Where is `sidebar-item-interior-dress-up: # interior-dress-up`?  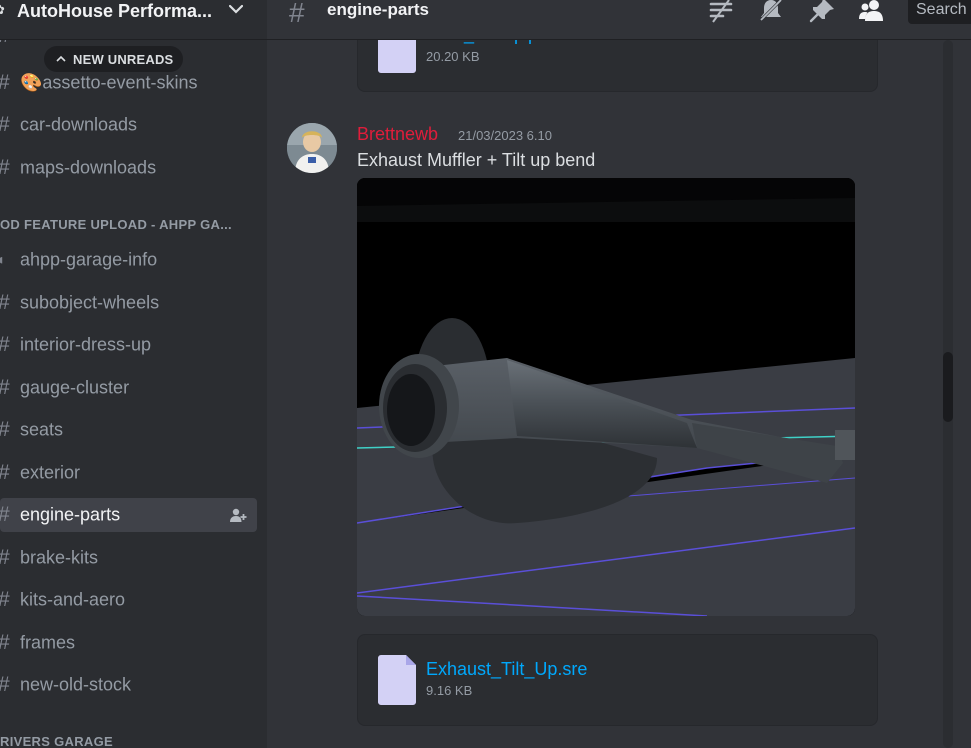 sidebar-item-interior-dress-up: # interior-dress-up is located at coordinates (128, 345).